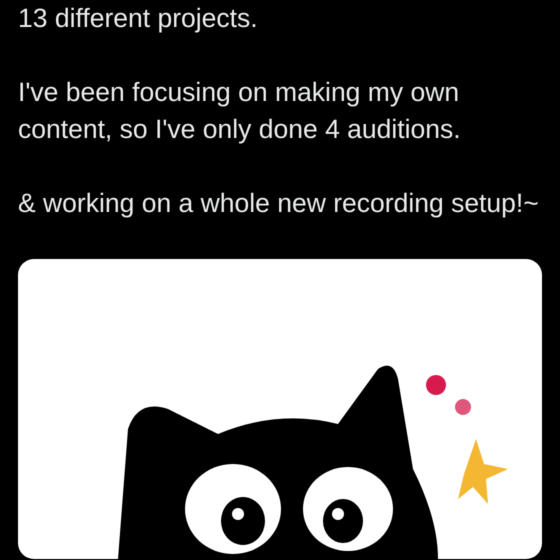 Image resolution: width=560 pixels, height=560 pixels. I want to click on post-text: & working on a whole new recording setup!~, so click(279, 203).